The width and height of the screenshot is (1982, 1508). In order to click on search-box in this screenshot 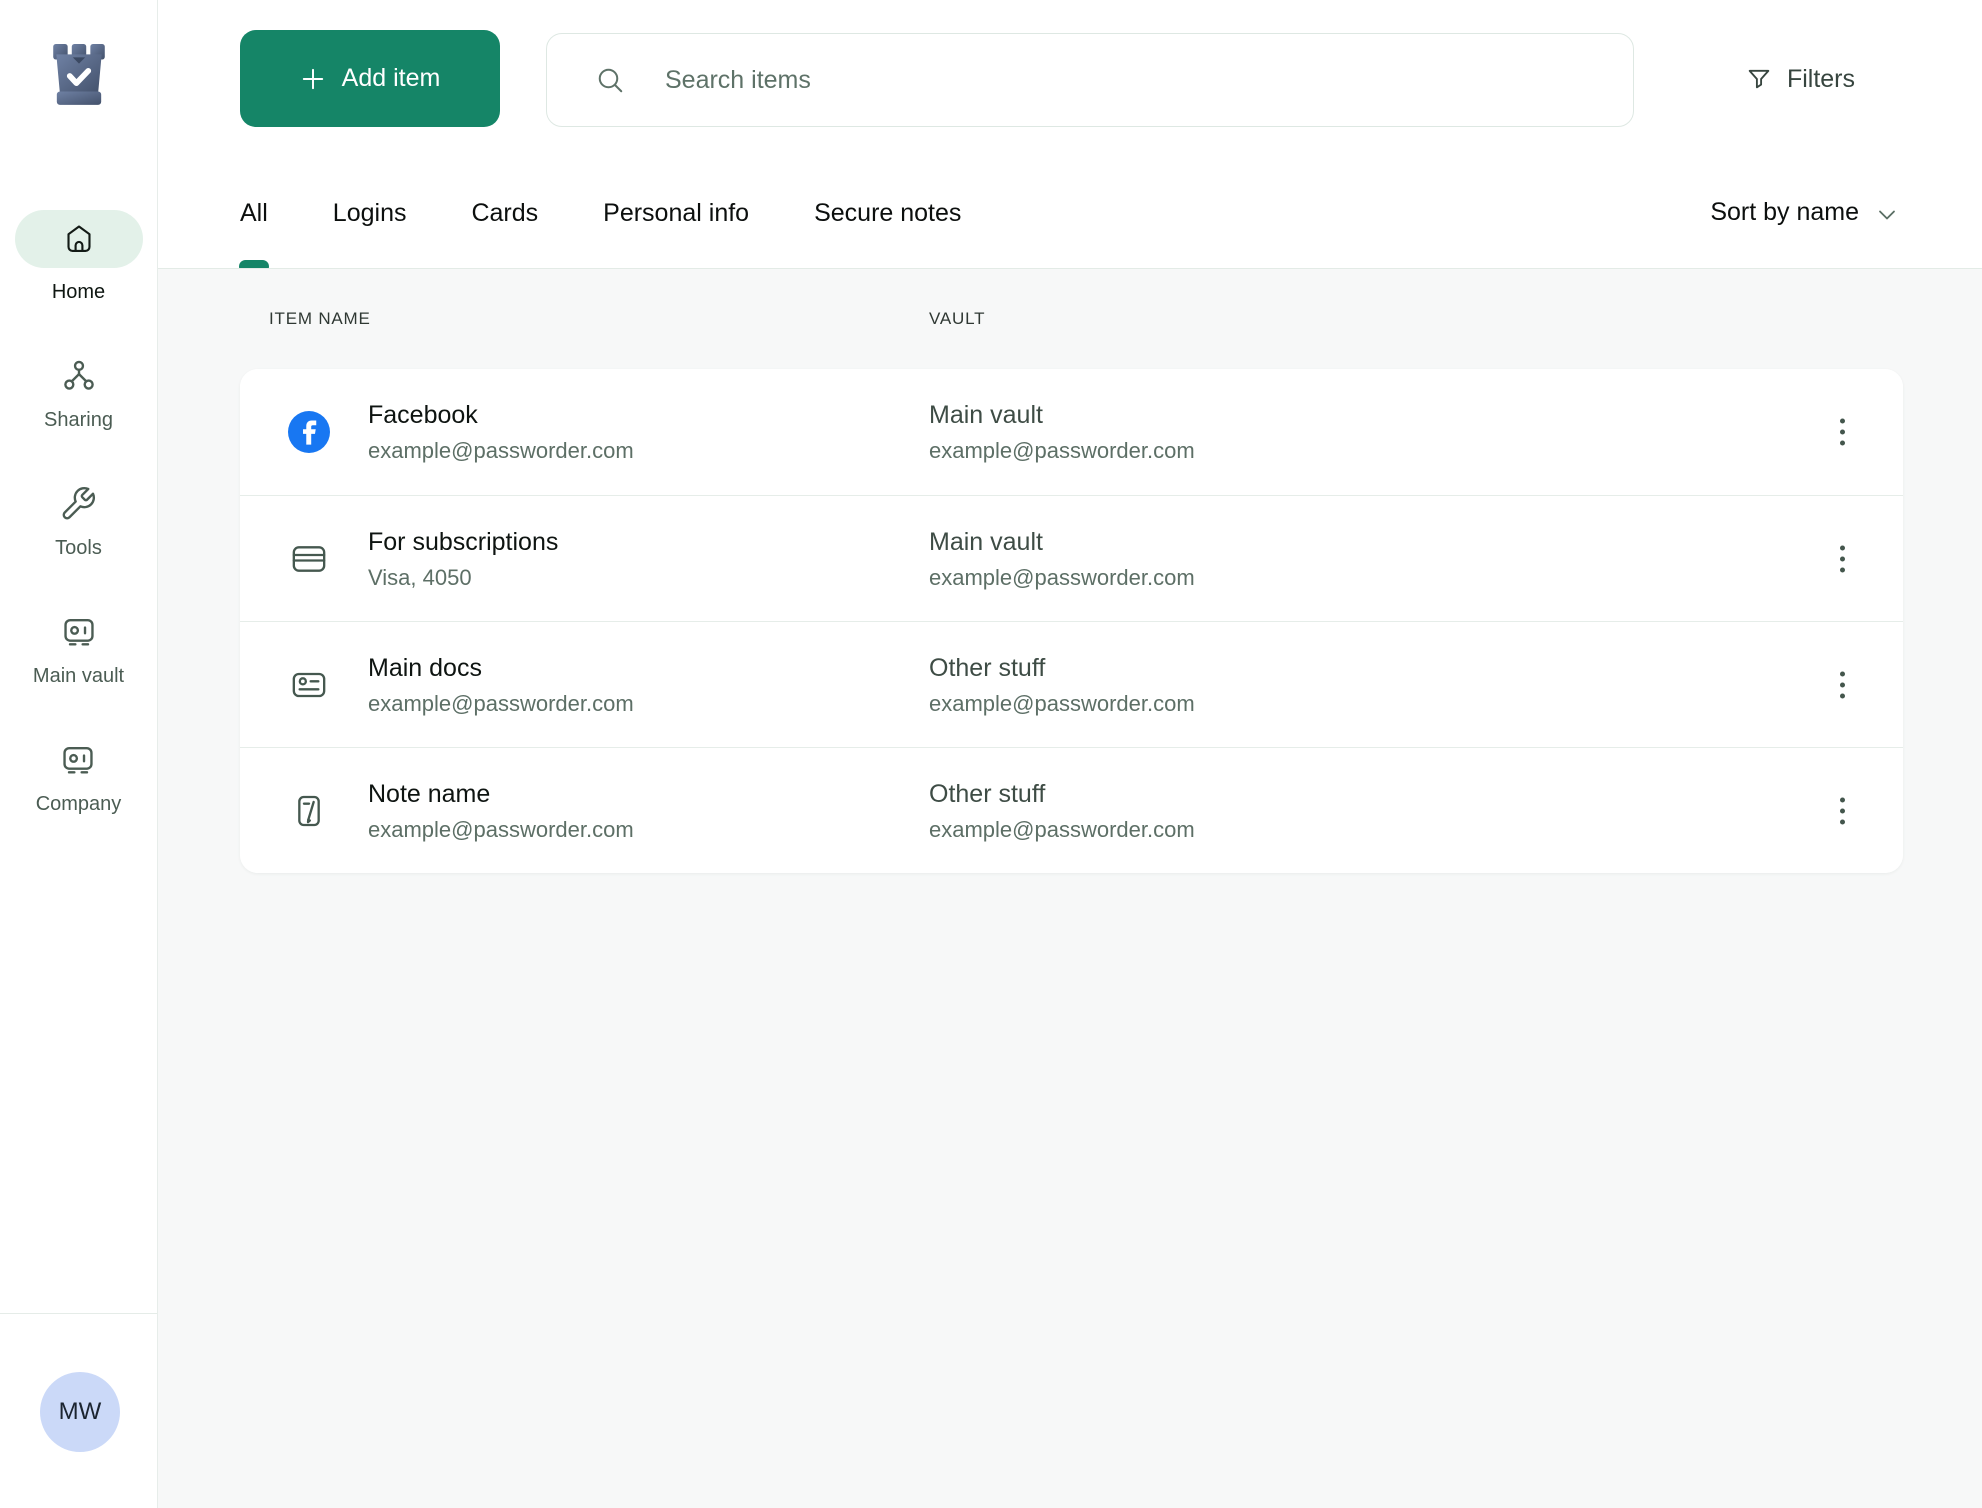, I will do `click(1090, 80)`.